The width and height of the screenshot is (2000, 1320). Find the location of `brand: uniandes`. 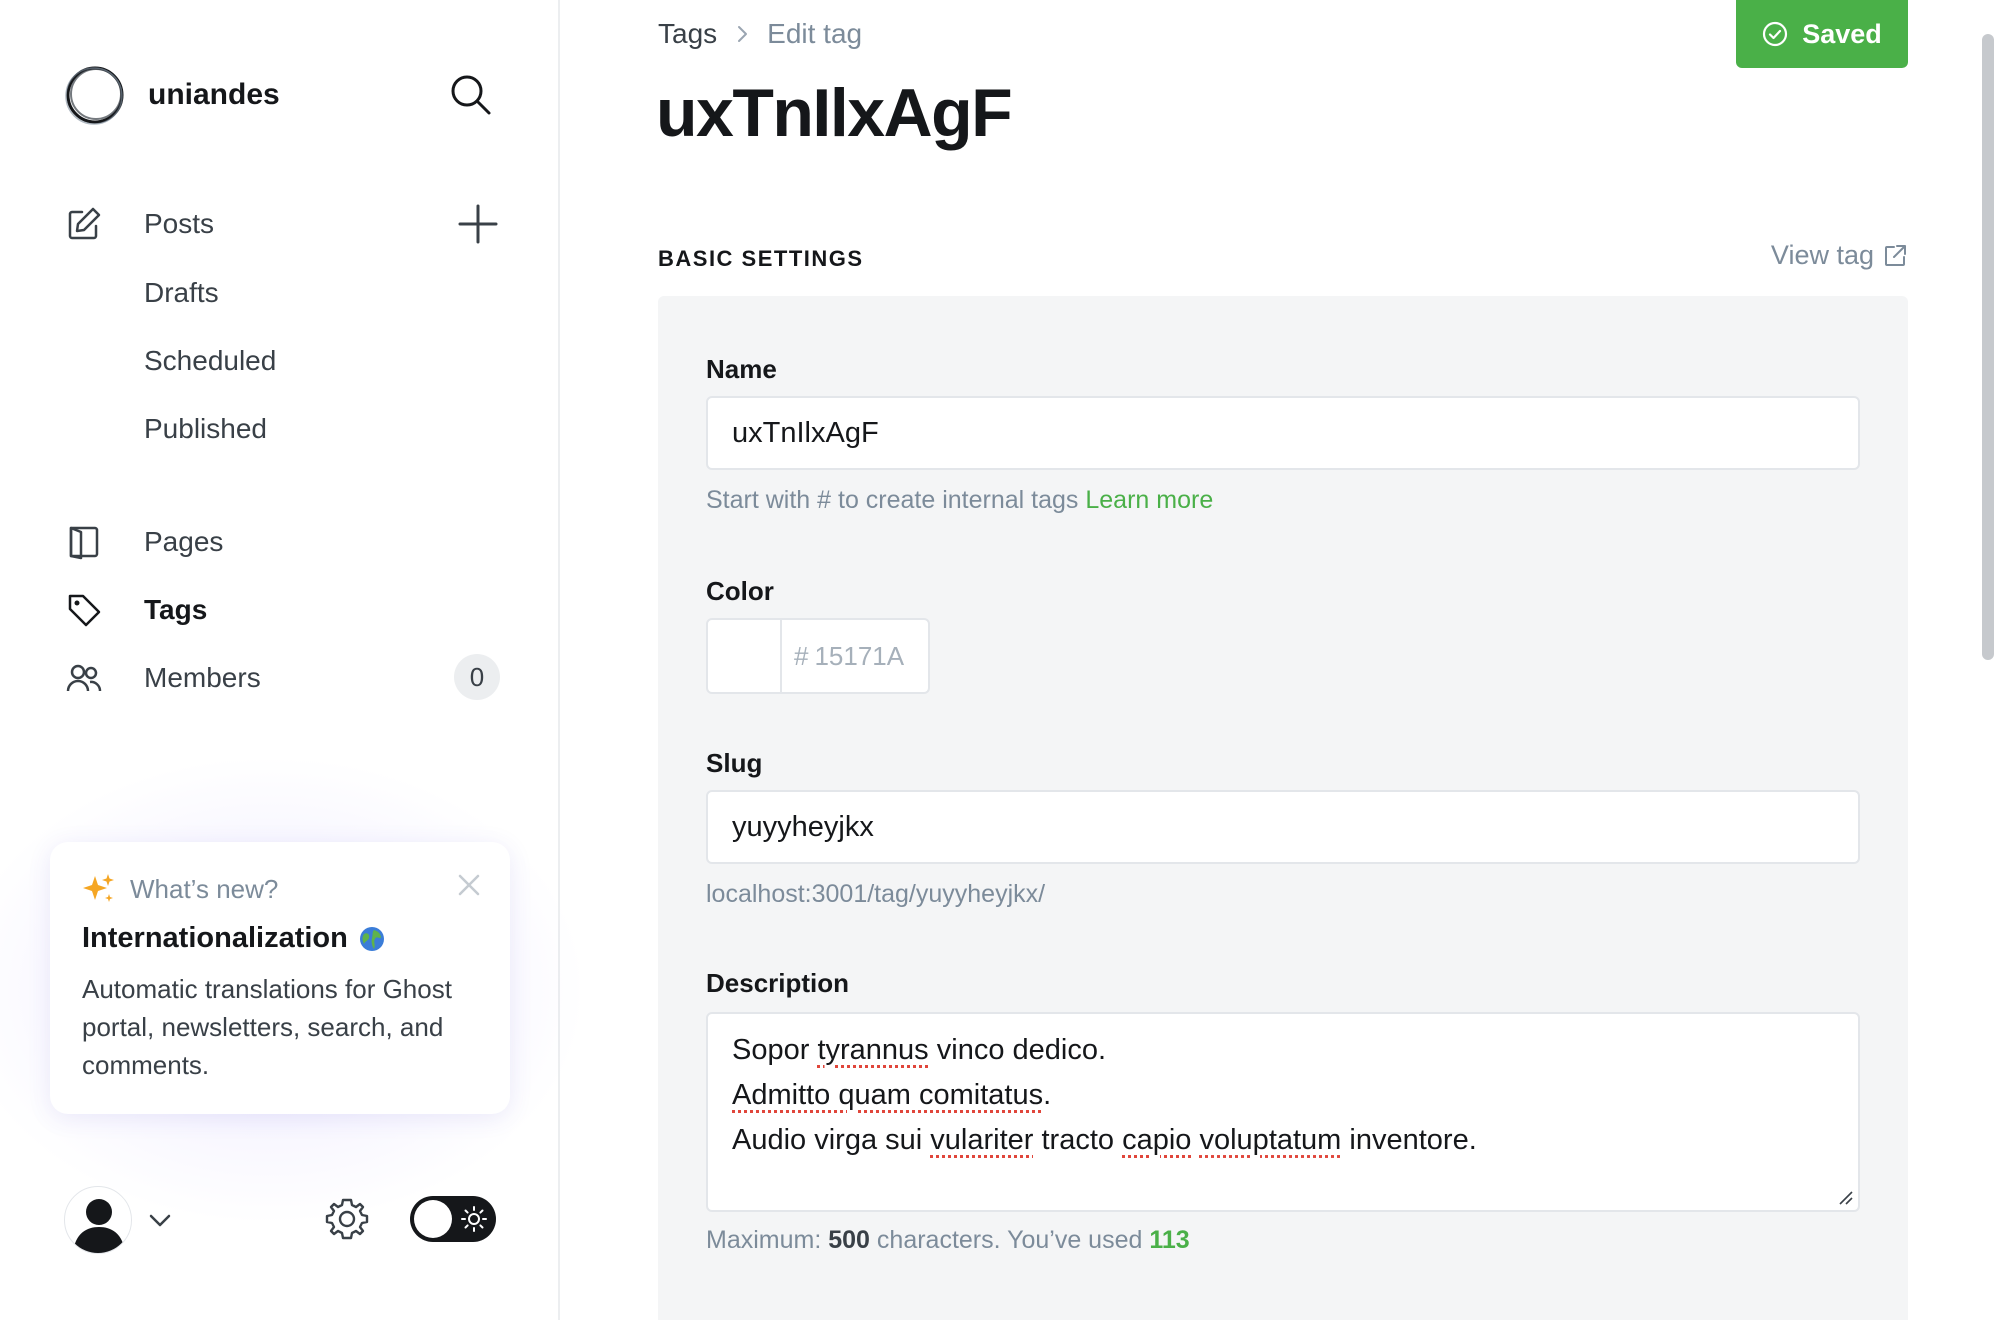

brand: uniandes is located at coordinates (172, 95).